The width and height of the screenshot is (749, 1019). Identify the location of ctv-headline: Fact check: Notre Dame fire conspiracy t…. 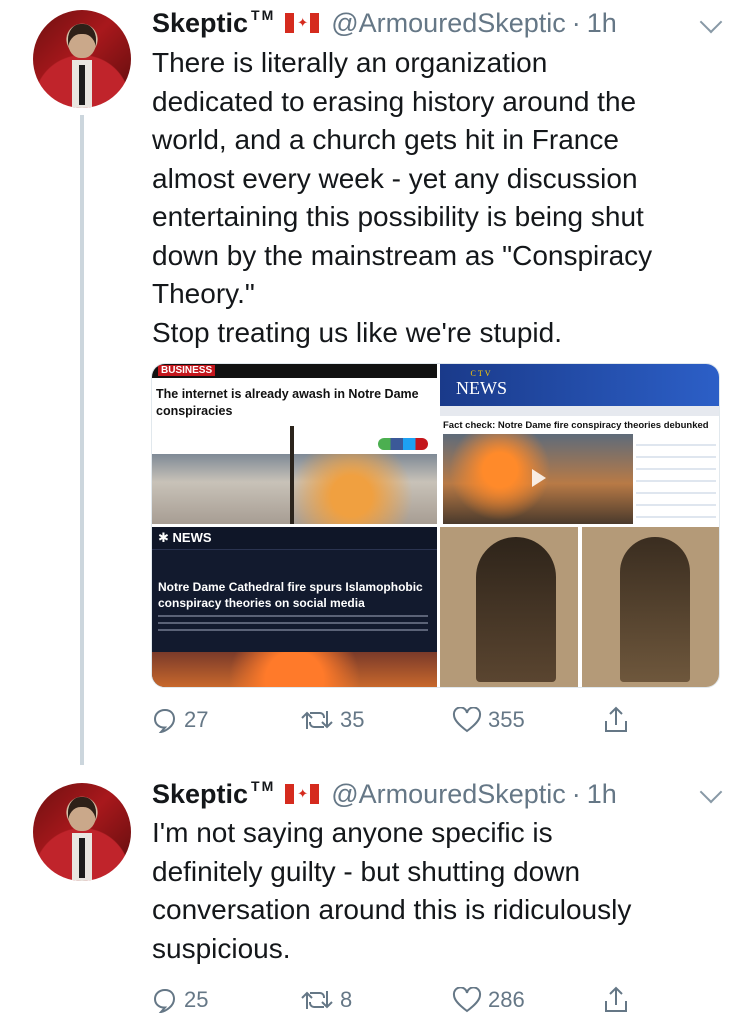
(576, 425).